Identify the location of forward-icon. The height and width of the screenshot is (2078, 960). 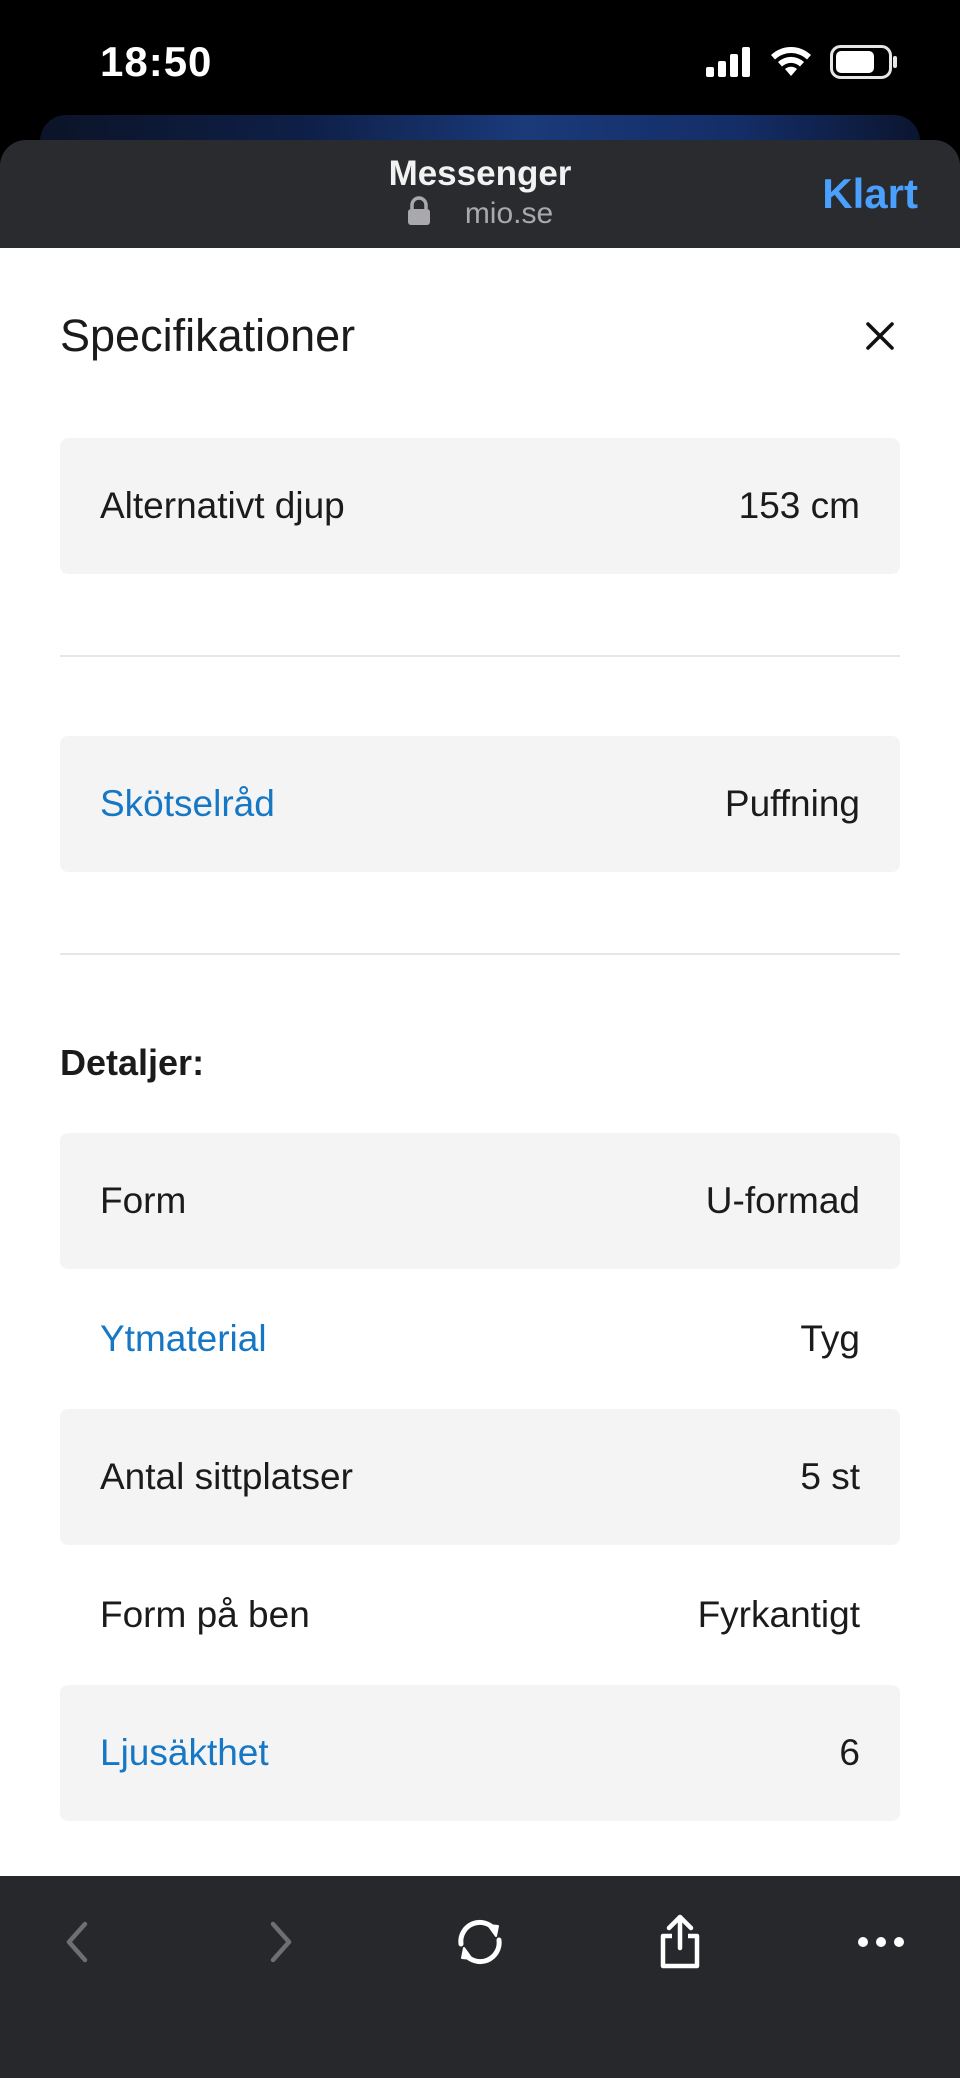
(281, 1942).